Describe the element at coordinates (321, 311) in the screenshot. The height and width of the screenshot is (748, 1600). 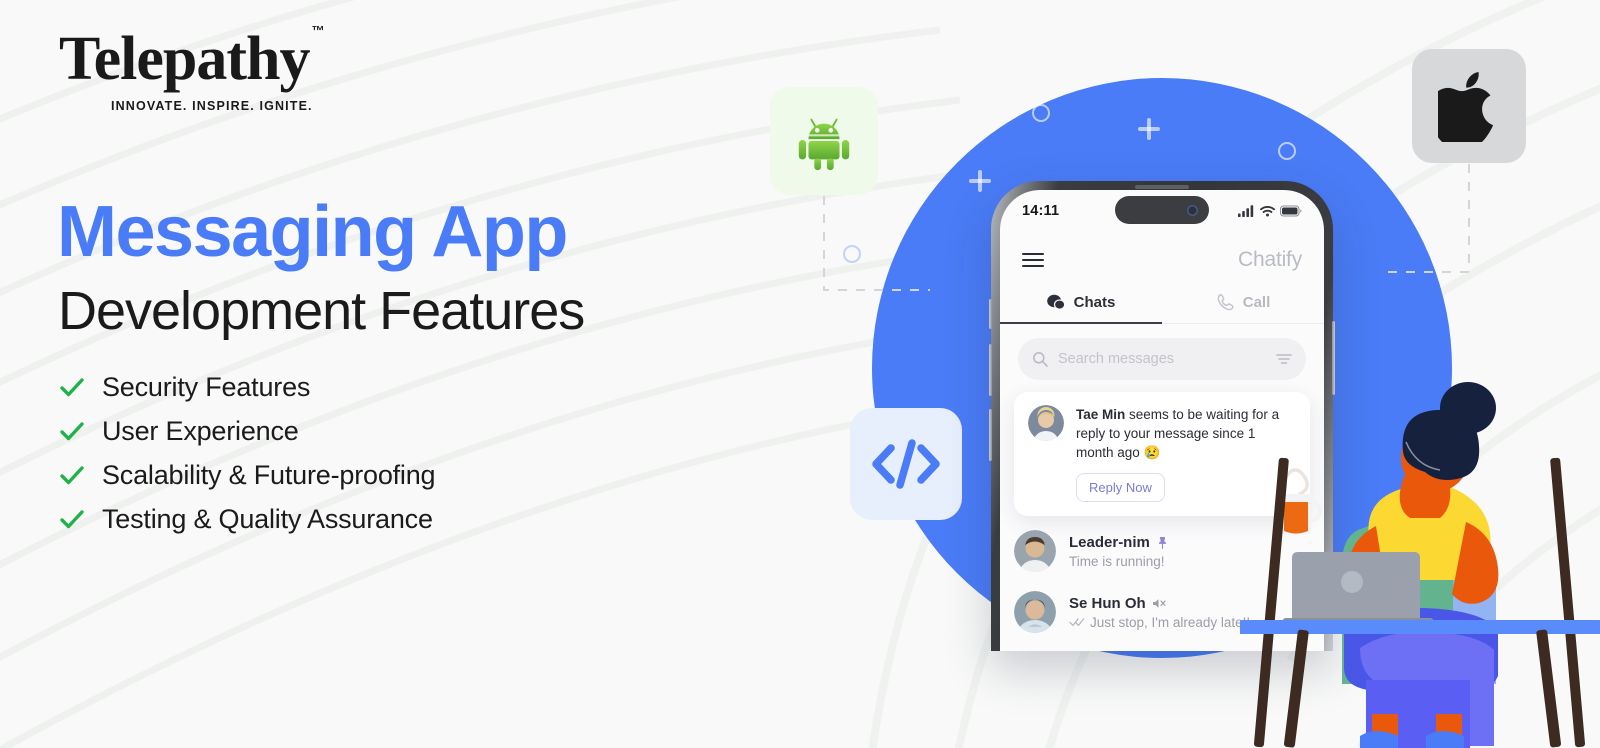
I see `page-subtitle: Development Features` at that location.